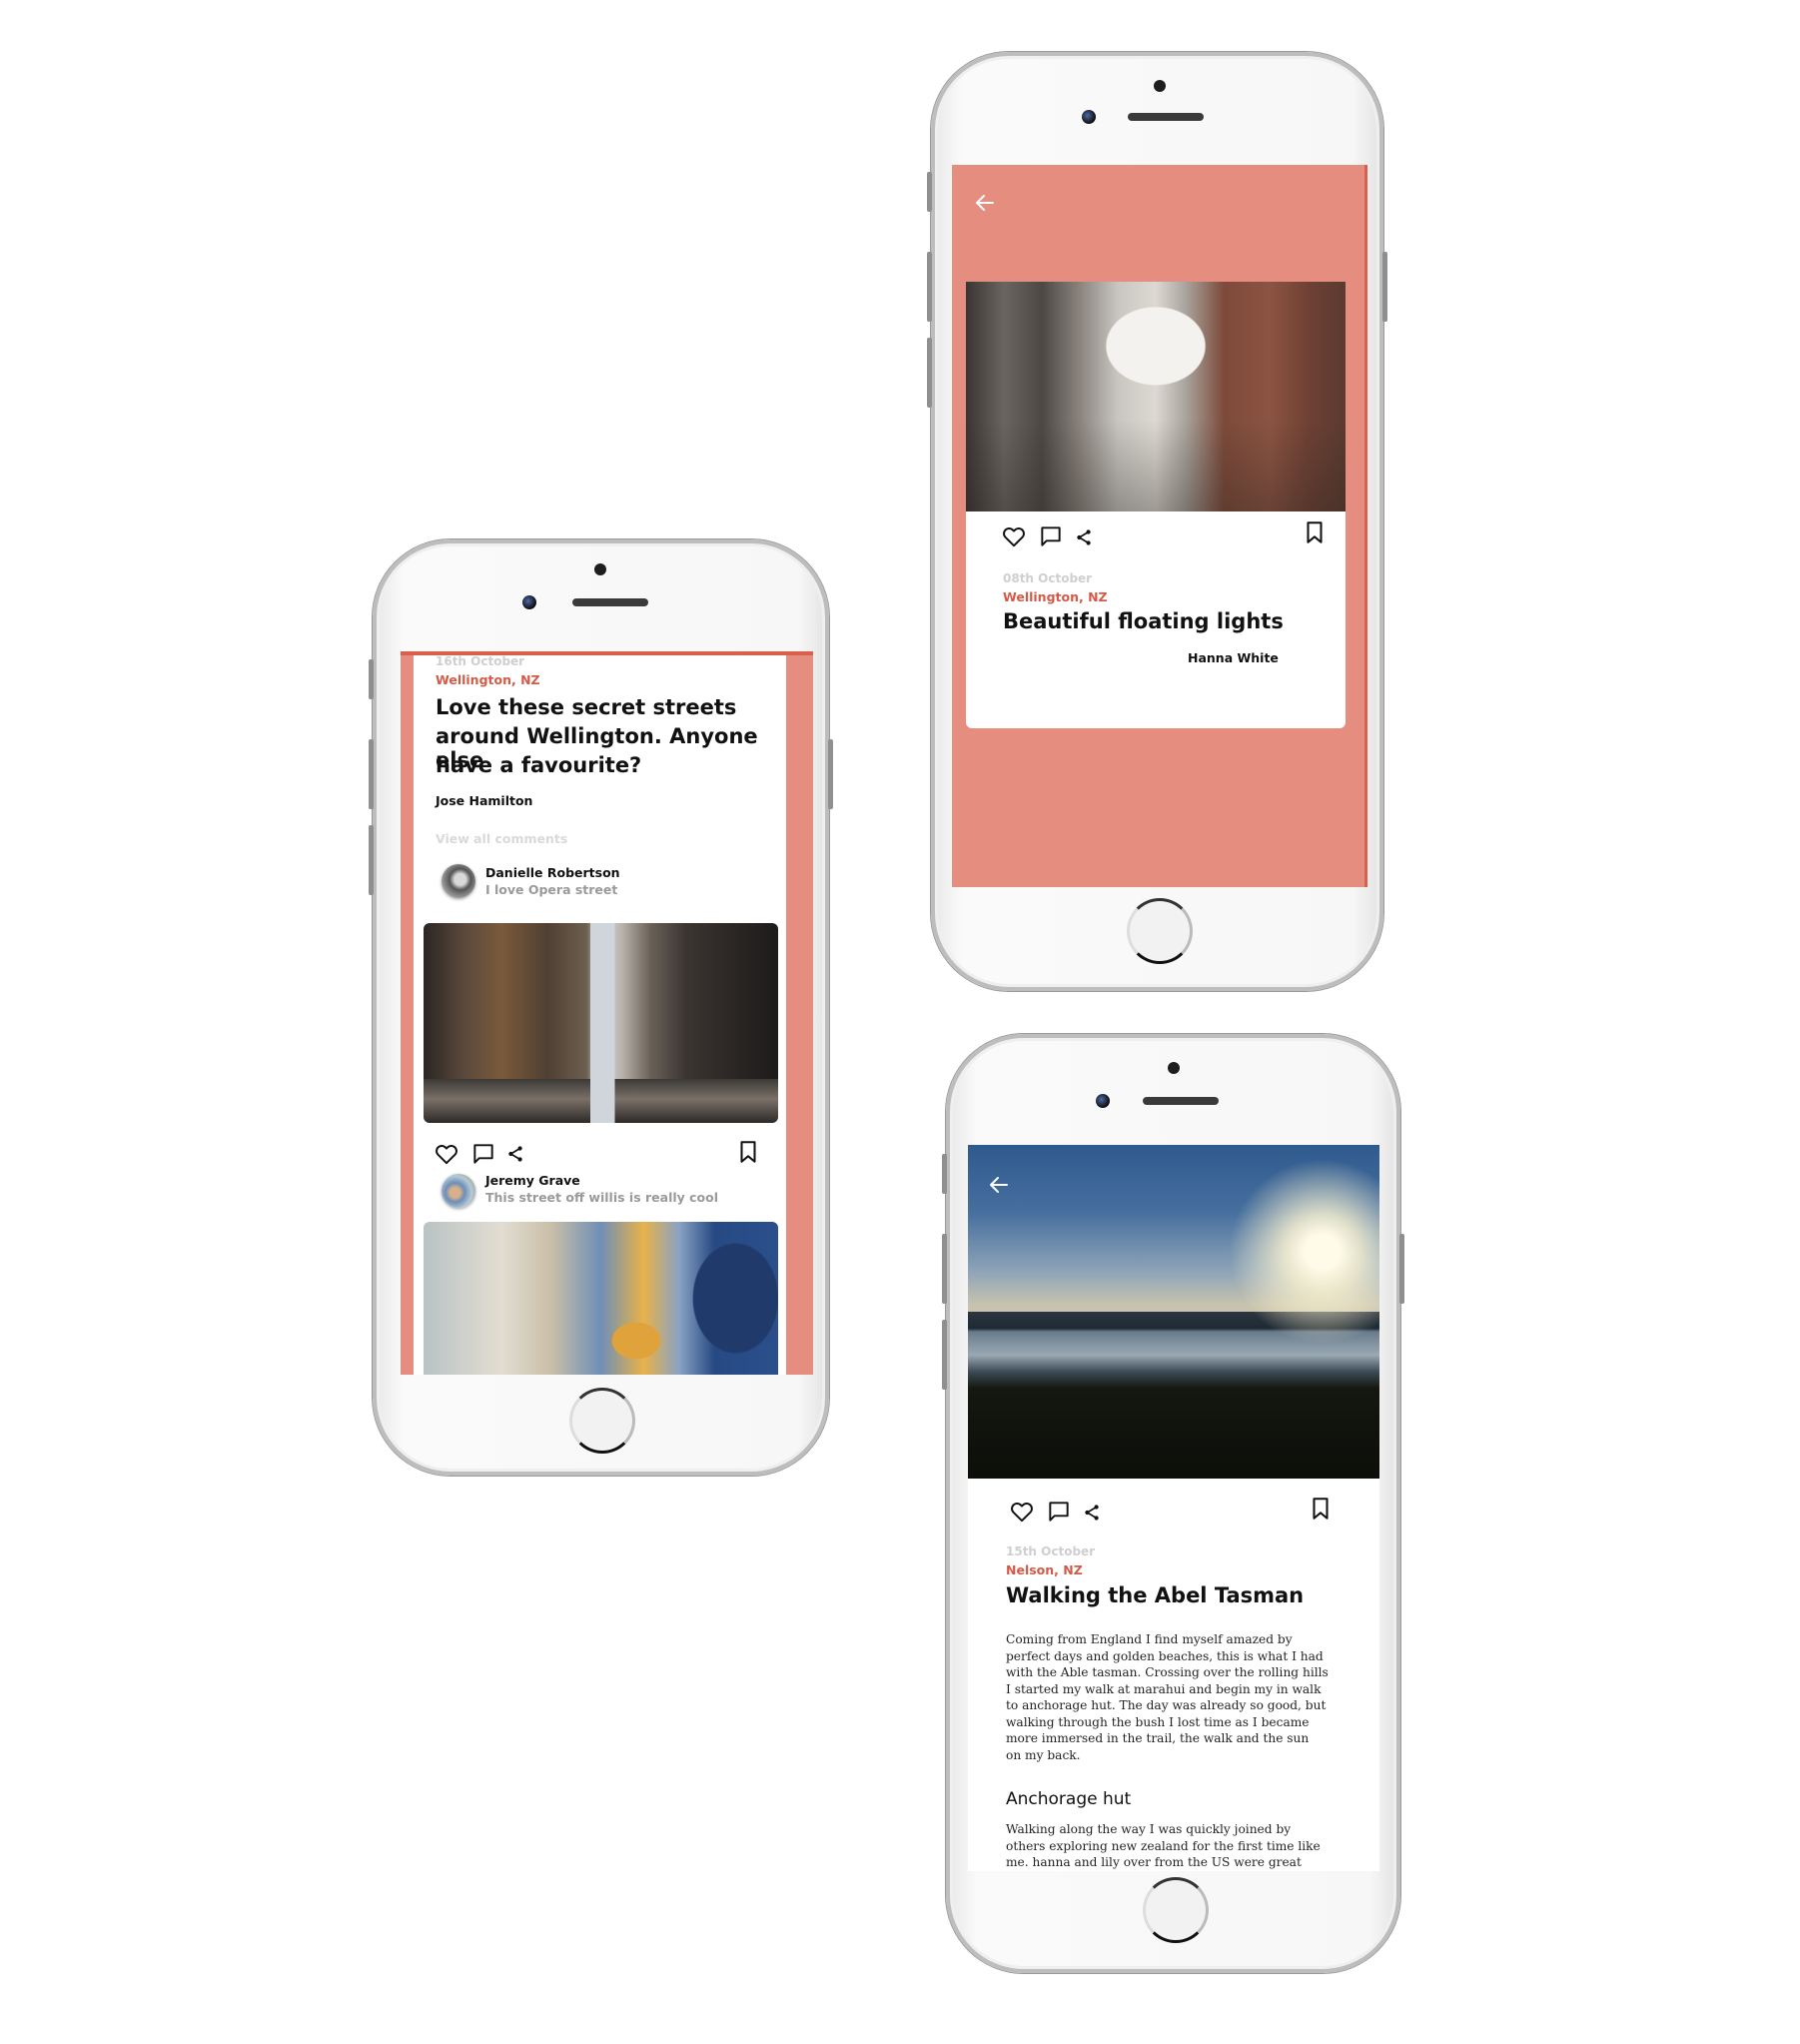 Image resolution: width=1800 pixels, height=2044 pixels. What do you see at coordinates (1044, 1569) in the screenshot?
I see `post-location: Nelson, NZ` at bounding box center [1044, 1569].